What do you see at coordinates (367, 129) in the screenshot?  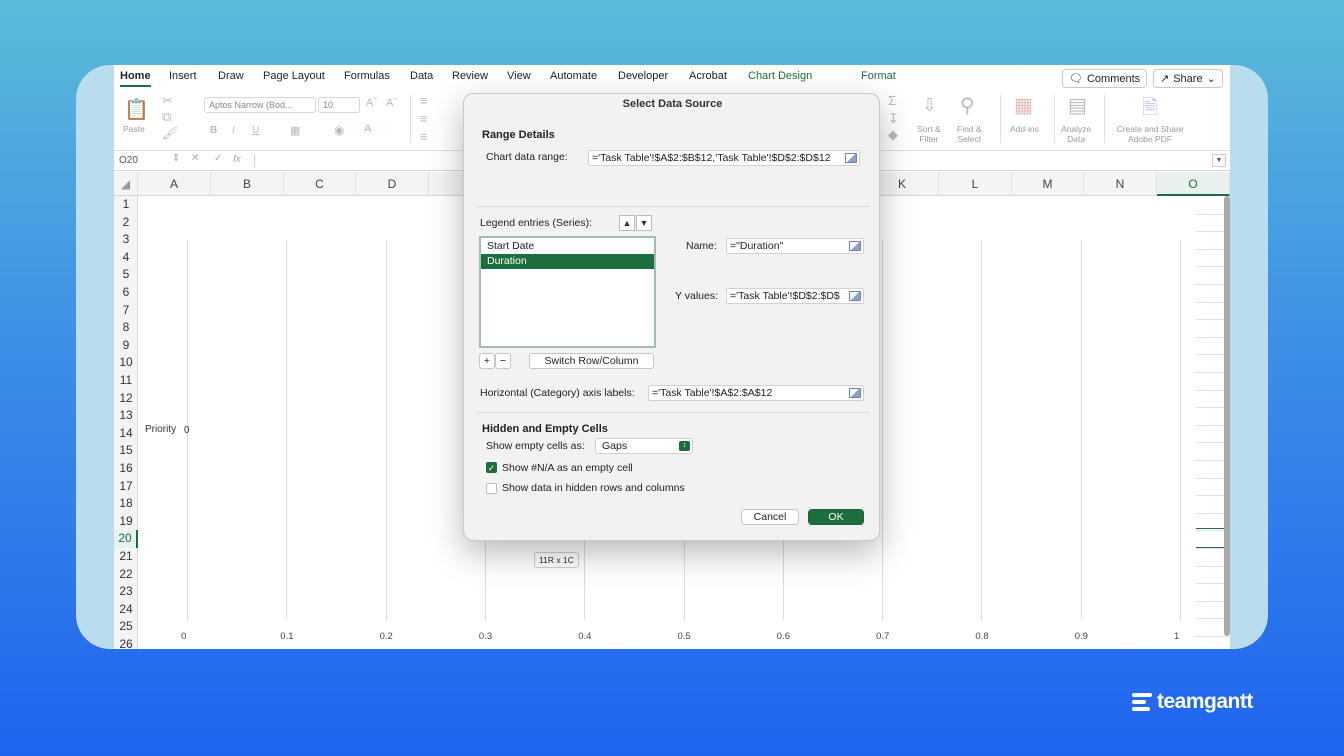 I see `font-color-icon: A` at bounding box center [367, 129].